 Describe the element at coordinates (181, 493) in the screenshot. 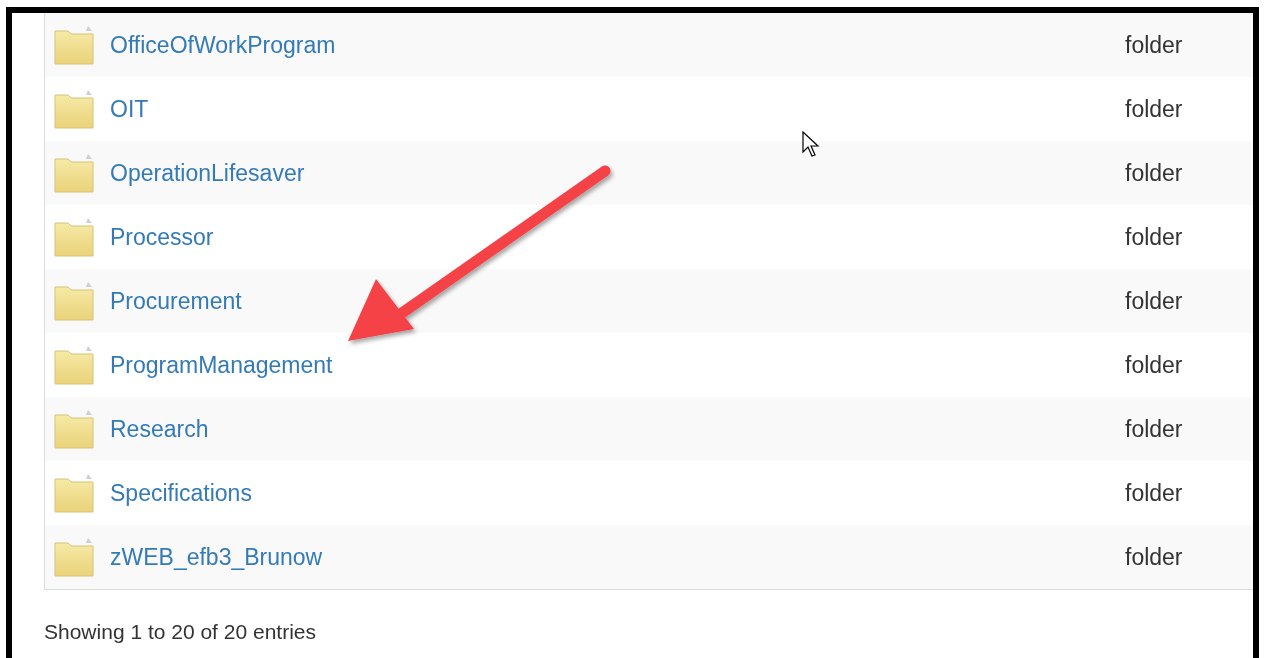

I see `folder-link: Specifications` at that location.